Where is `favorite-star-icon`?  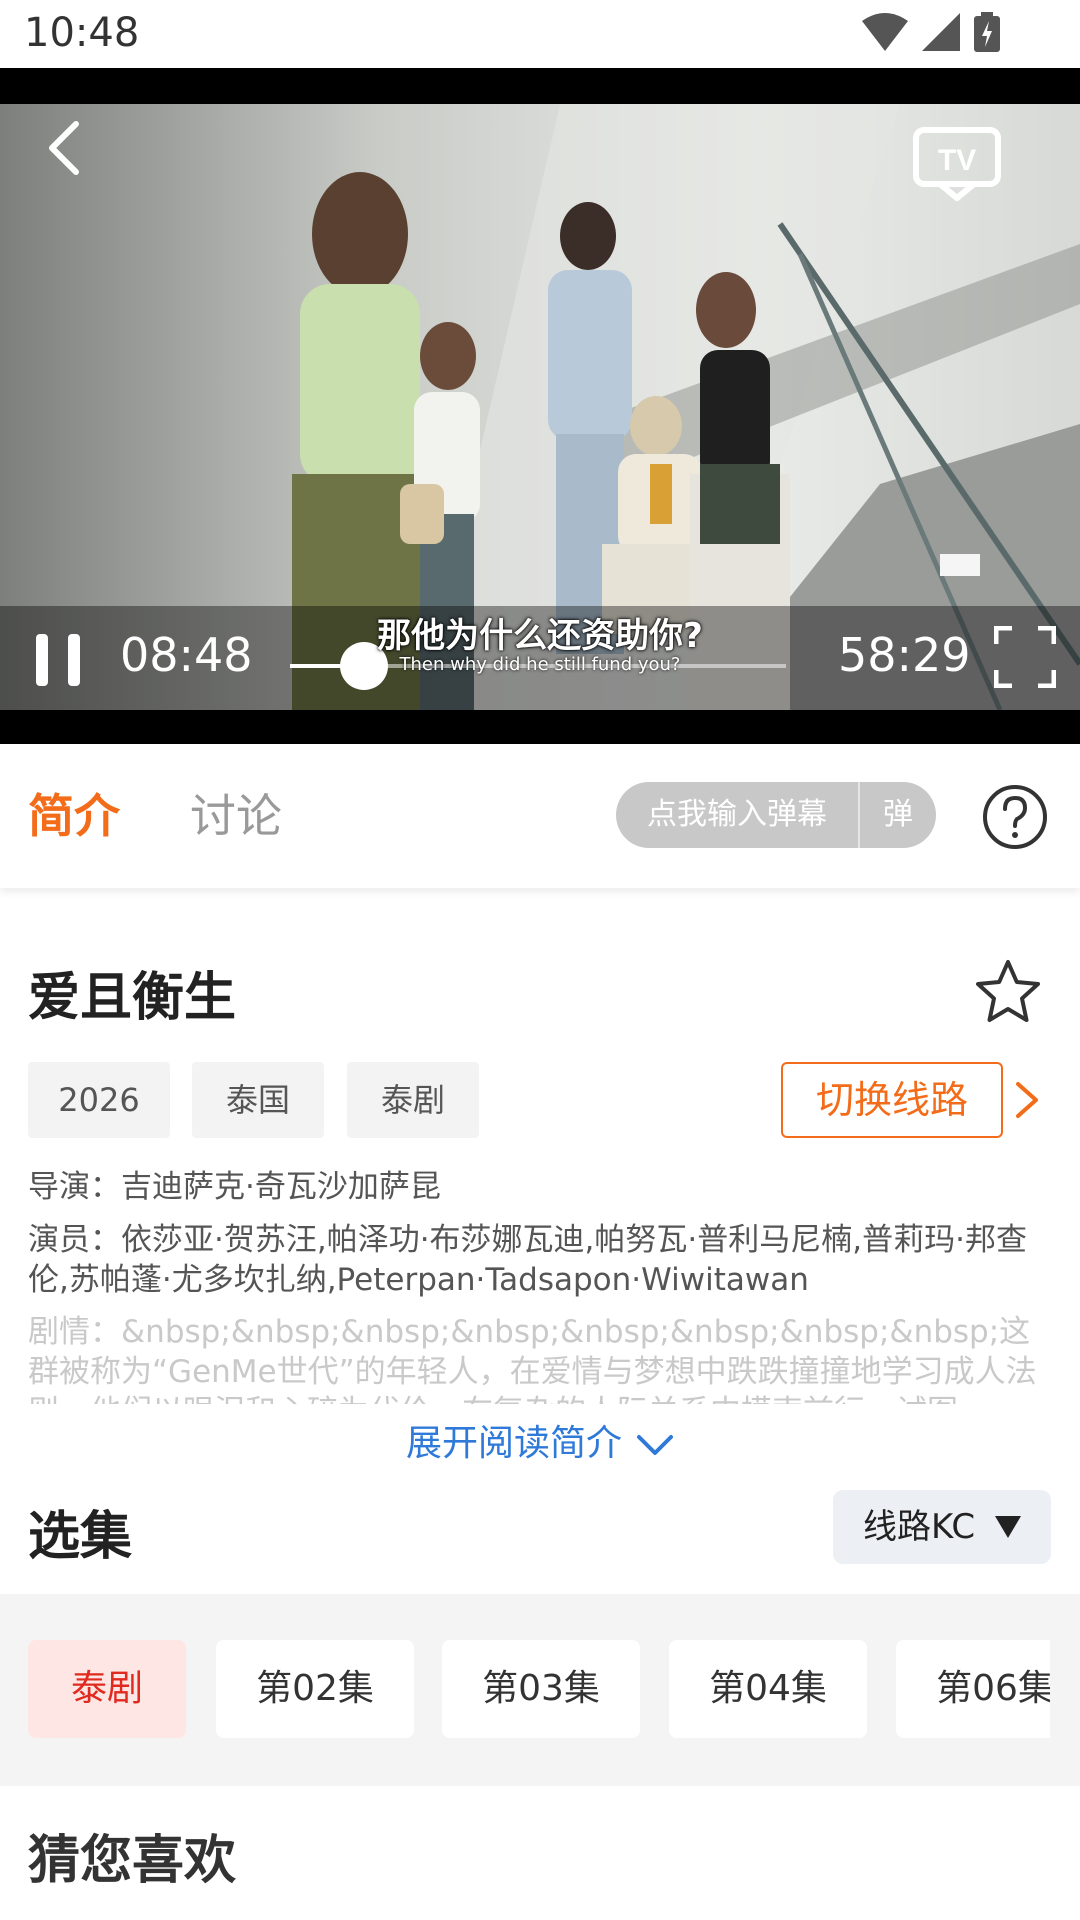 favorite-star-icon is located at coordinates (1008, 992).